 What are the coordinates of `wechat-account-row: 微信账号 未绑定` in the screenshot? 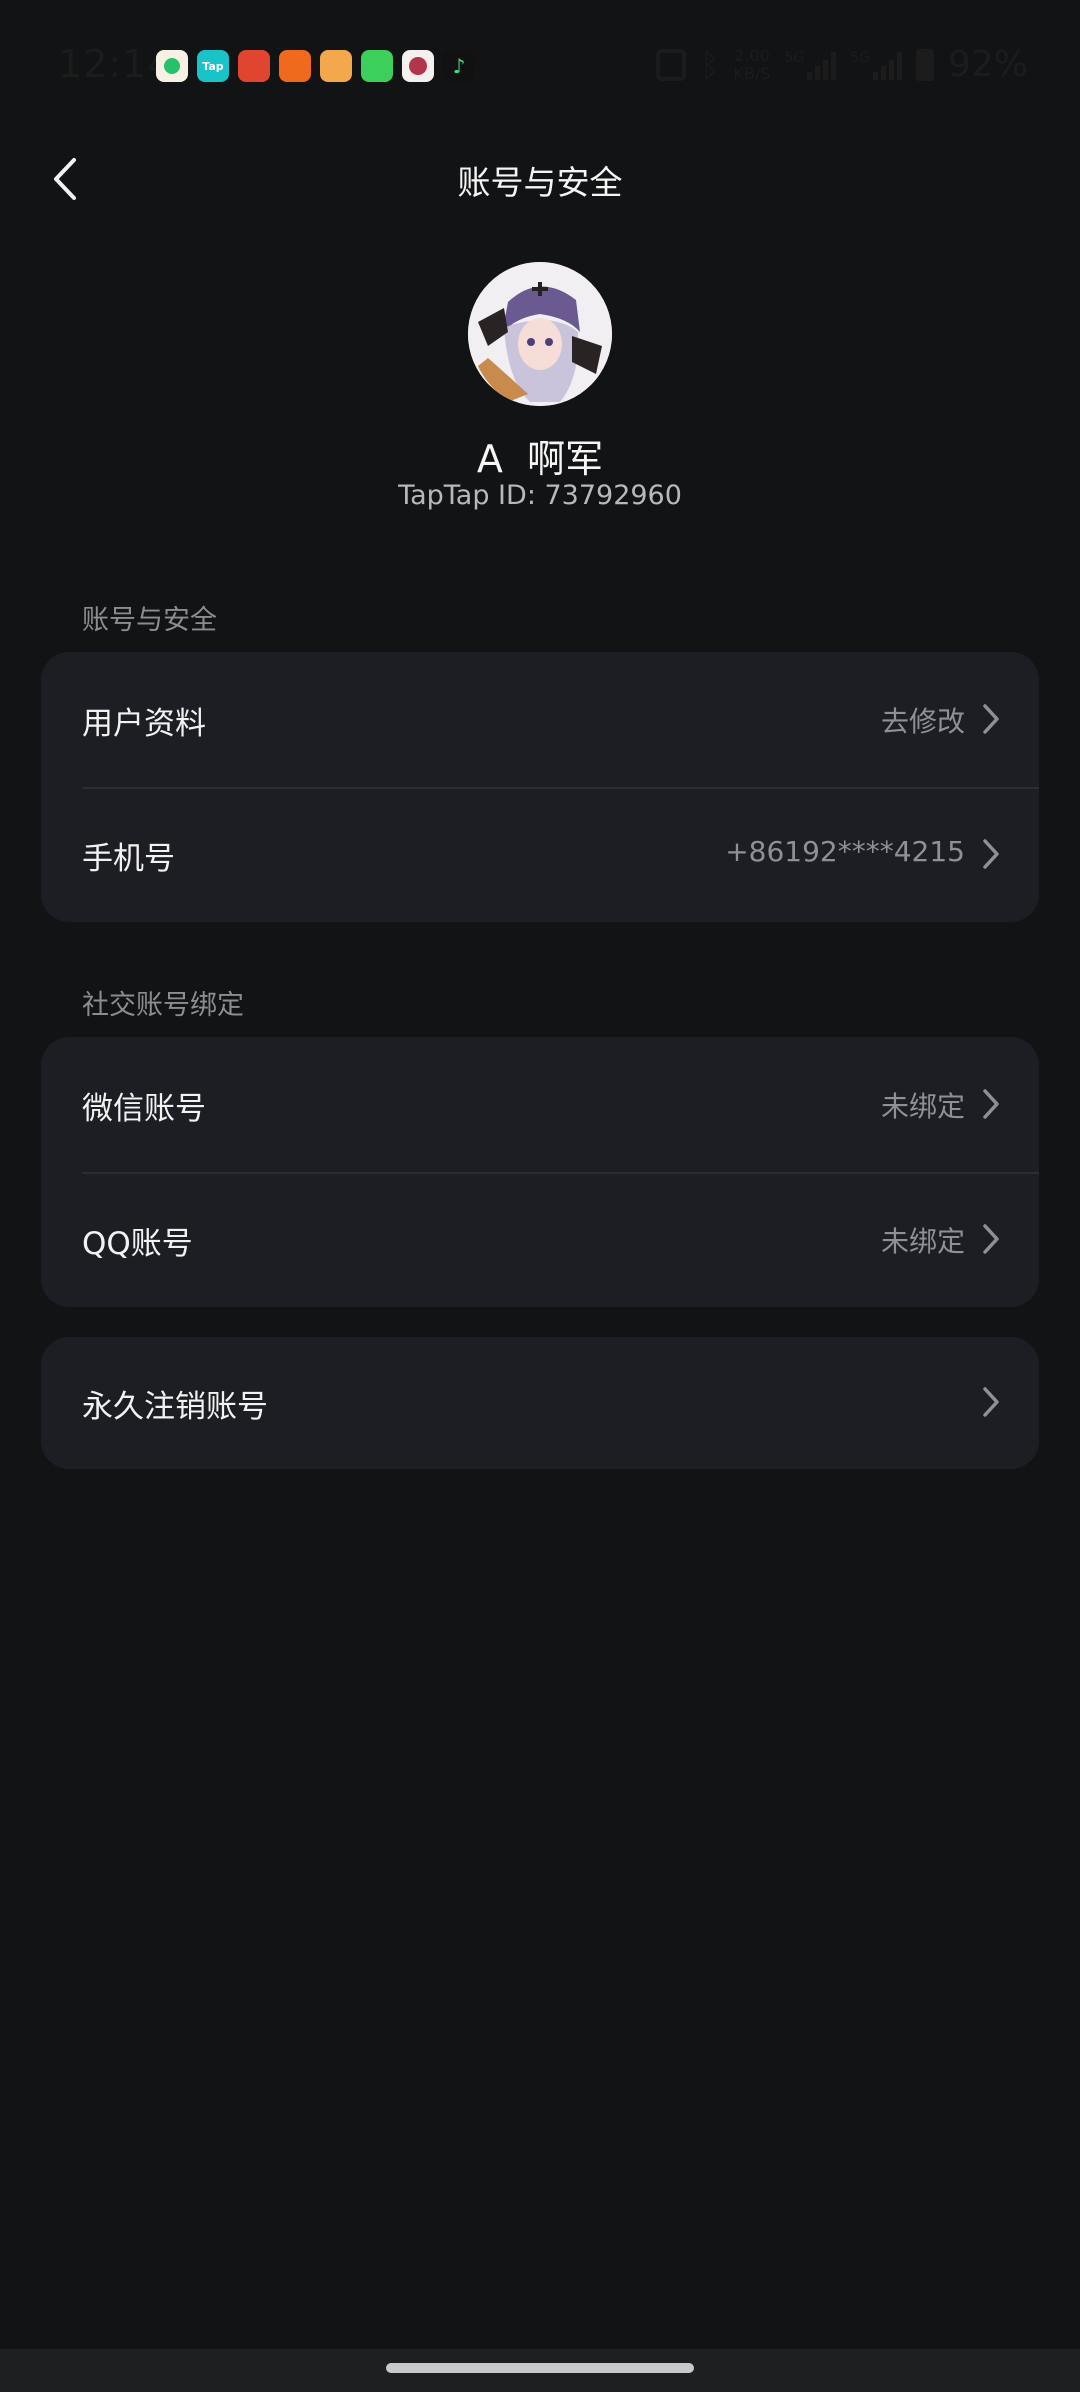 It's located at (540, 1104).